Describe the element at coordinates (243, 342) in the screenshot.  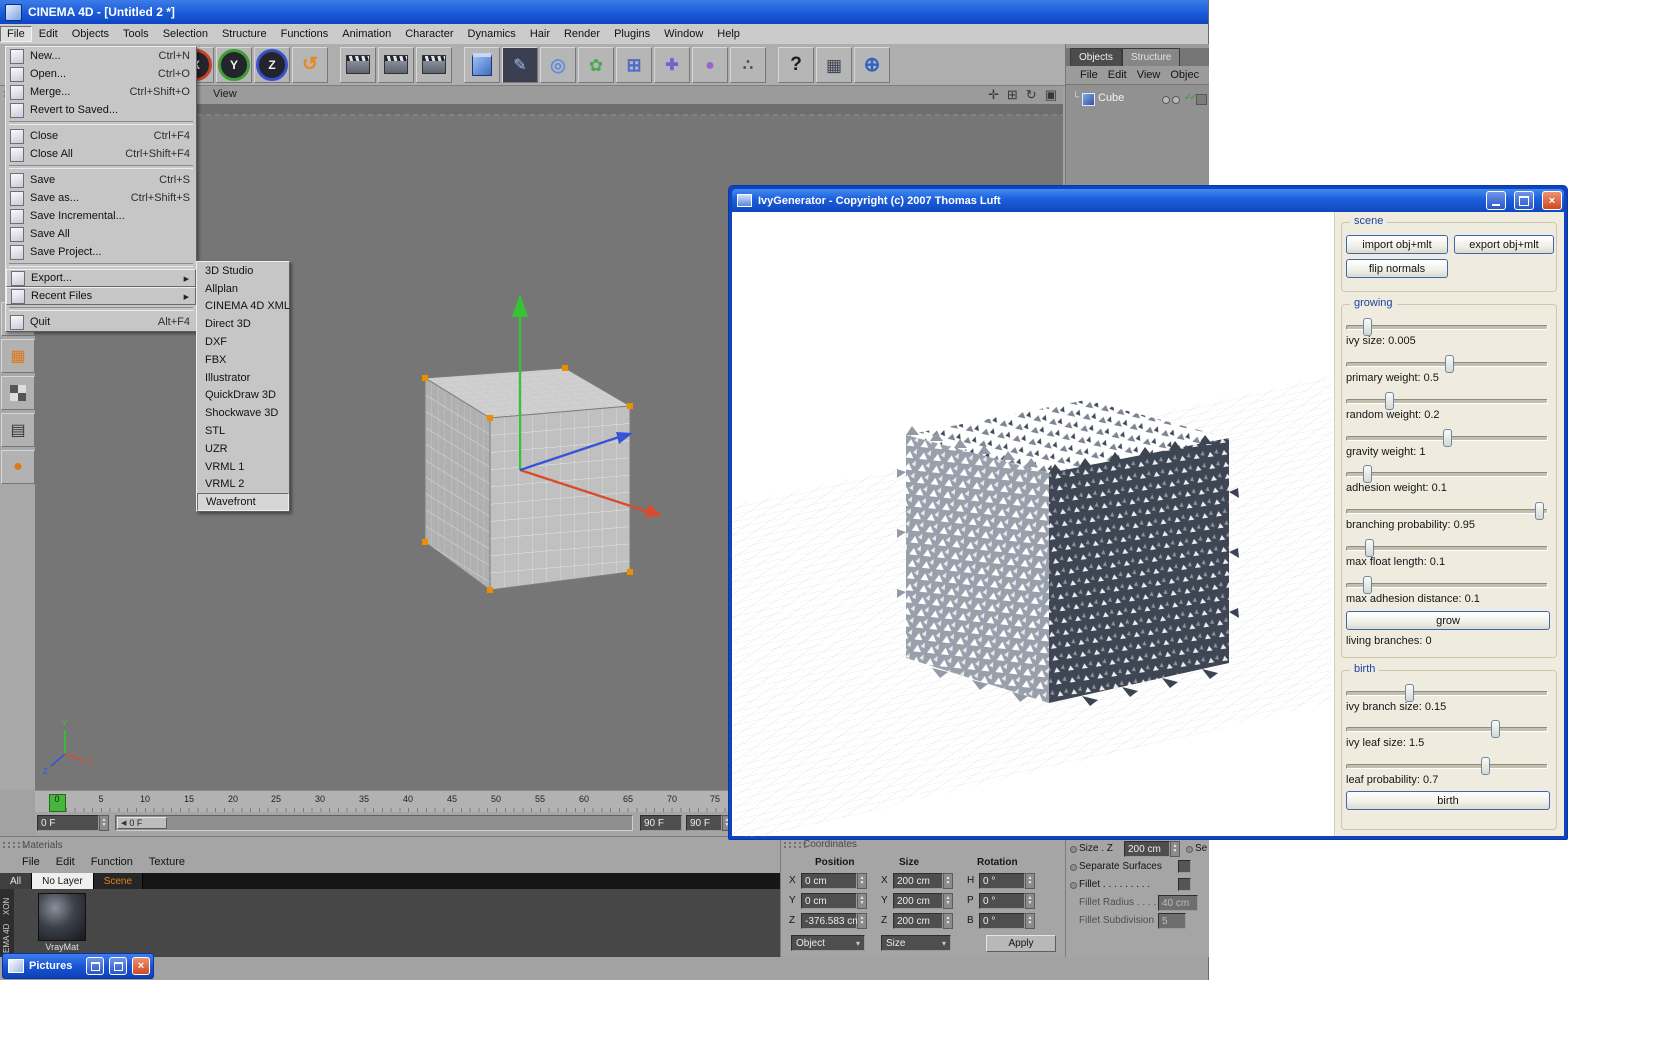
I see `export-dxf: DXF` at that location.